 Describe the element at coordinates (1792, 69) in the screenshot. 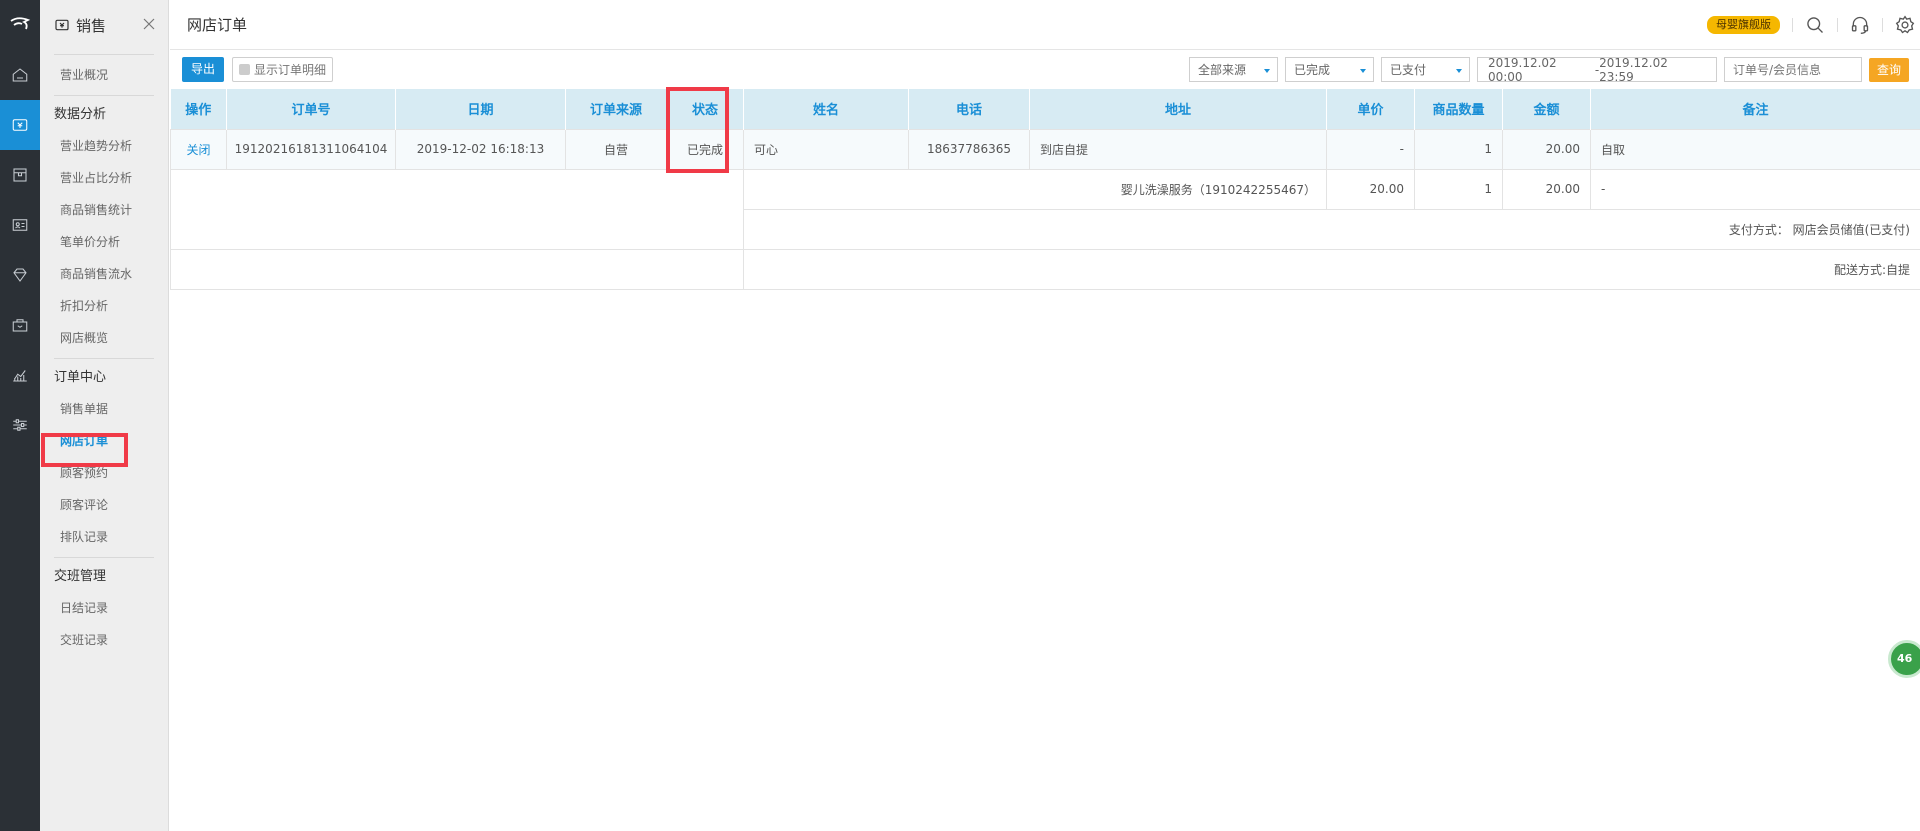

I see `order-search-input` at that location.